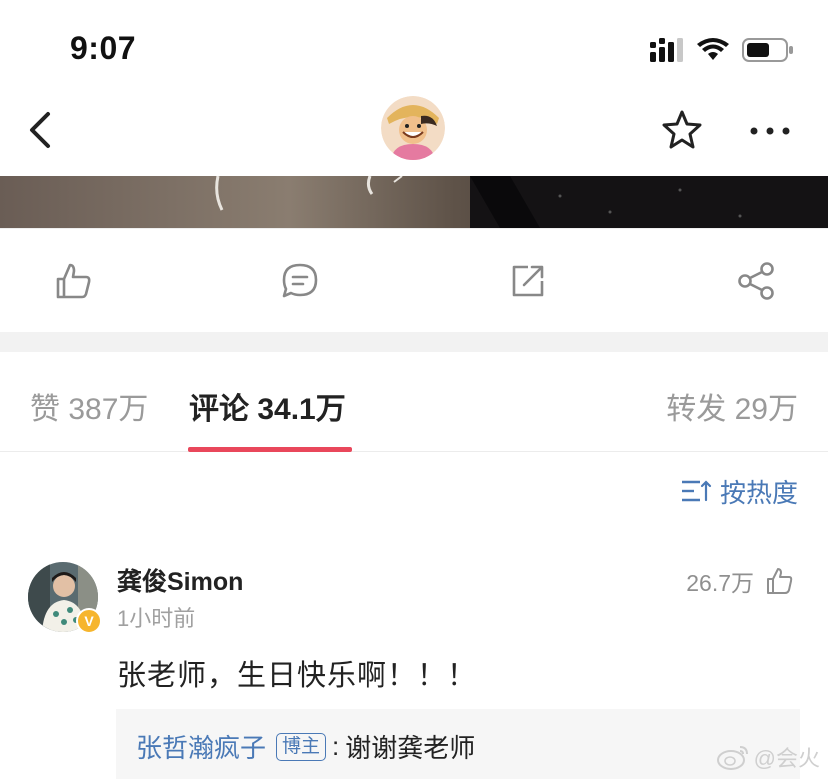  I want to click on section-divider, so click(414, 342).